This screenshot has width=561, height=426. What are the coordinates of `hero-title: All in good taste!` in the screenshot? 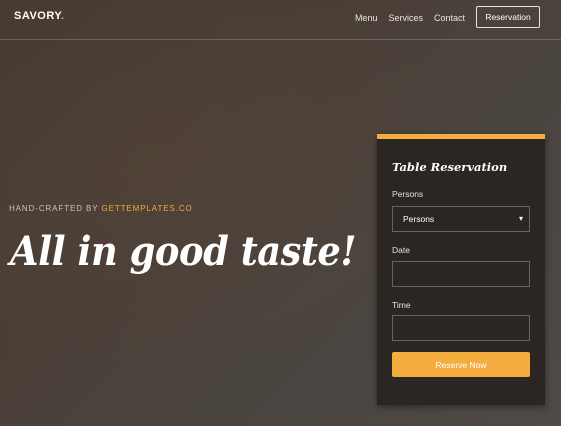 It's located at (183, 251).